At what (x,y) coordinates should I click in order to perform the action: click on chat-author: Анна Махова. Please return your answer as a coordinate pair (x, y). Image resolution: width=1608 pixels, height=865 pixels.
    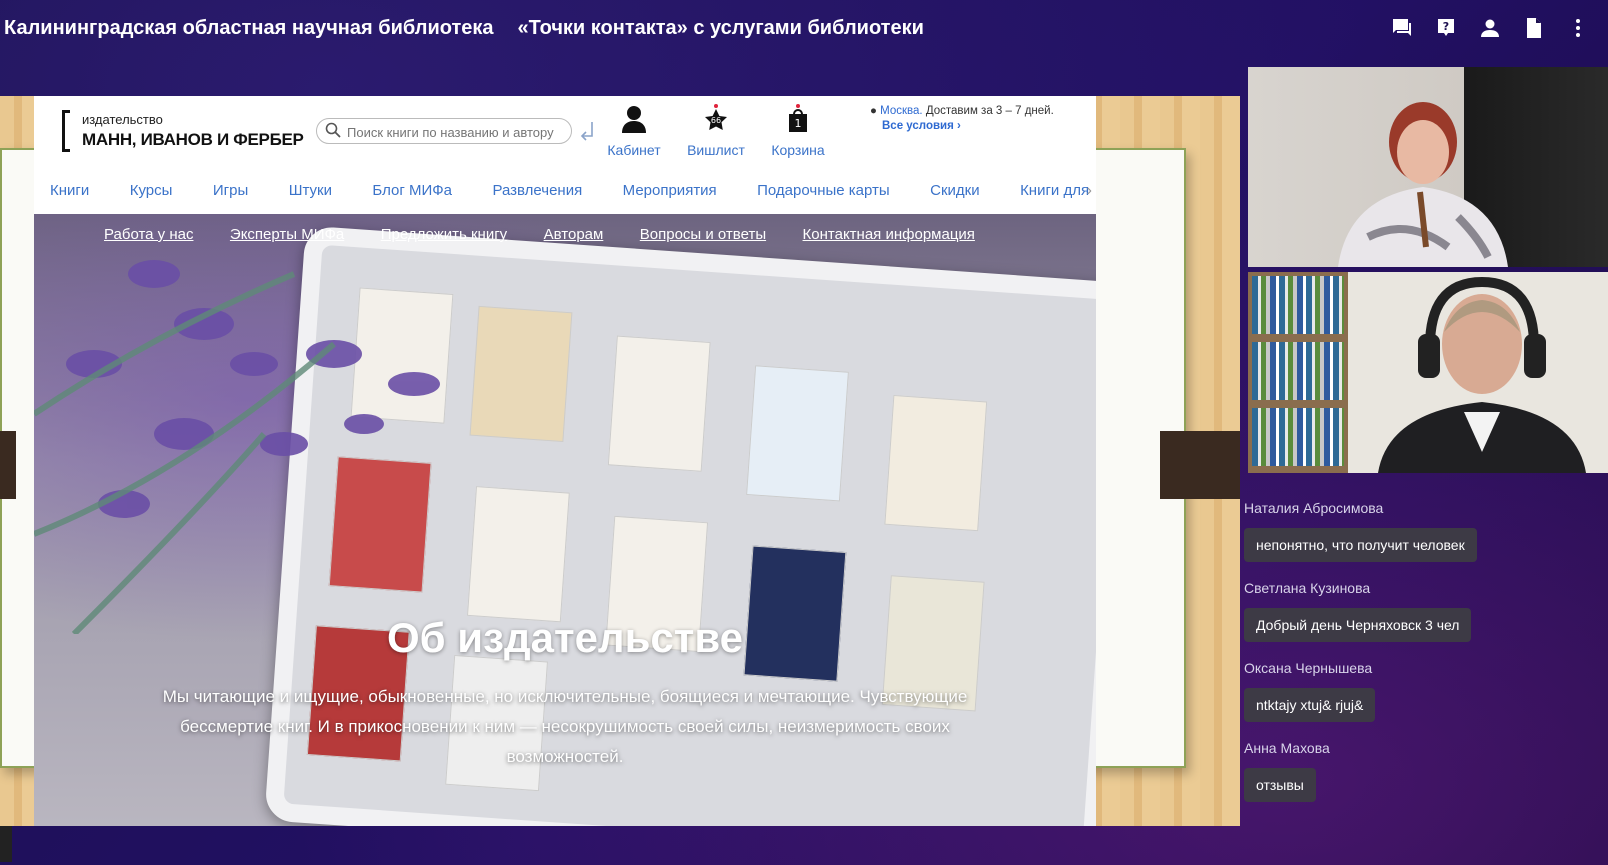
    Looking at the image, I should click on (1287, 748).